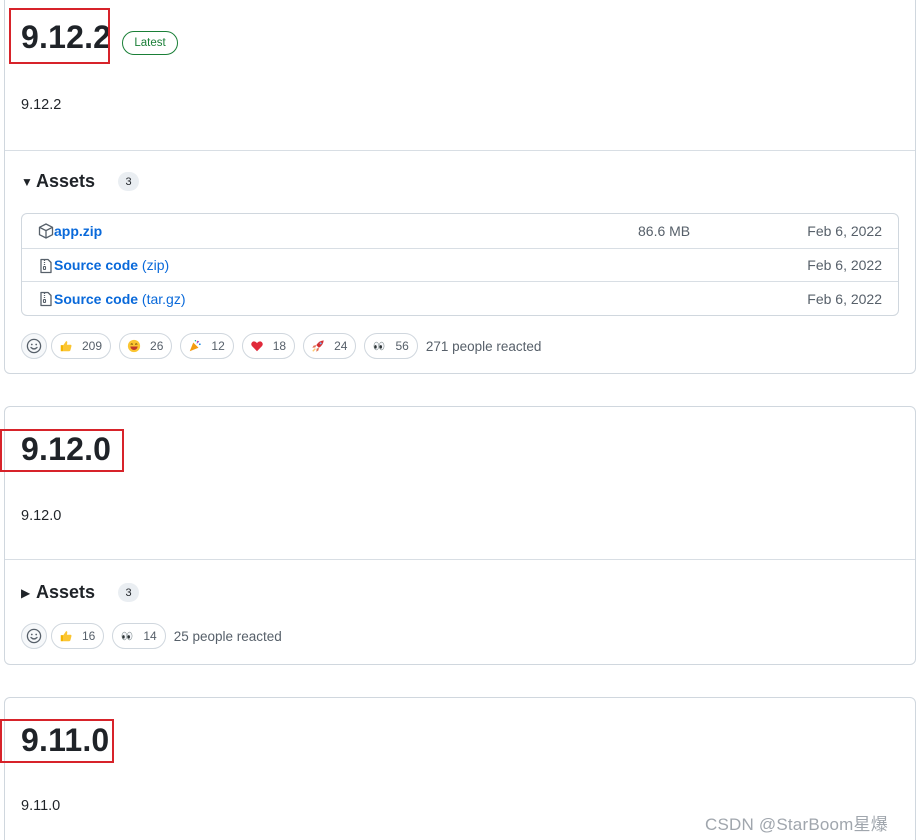 This screenshot has width=916, height=840. Describe the element at coordinates (483, 346) in the screenshot. I see `reaction-summary: 271 people reacted` at that location.